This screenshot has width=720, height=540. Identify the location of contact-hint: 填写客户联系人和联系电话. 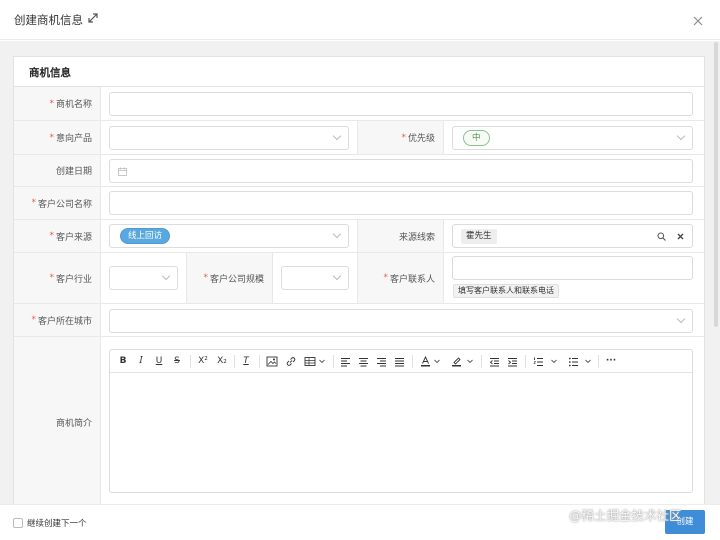
(506, 291).